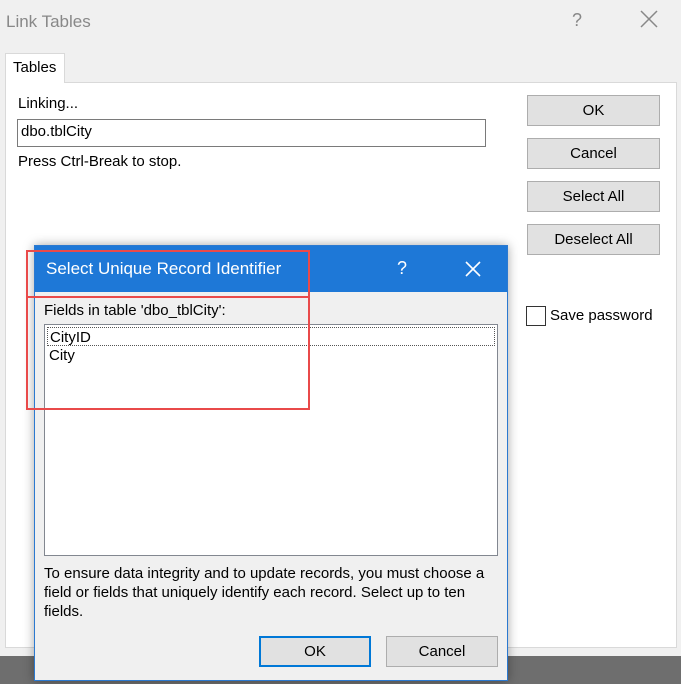 The image size is (681, 684). I want to click on dialog-help-icon: ?, so click(402, 268).